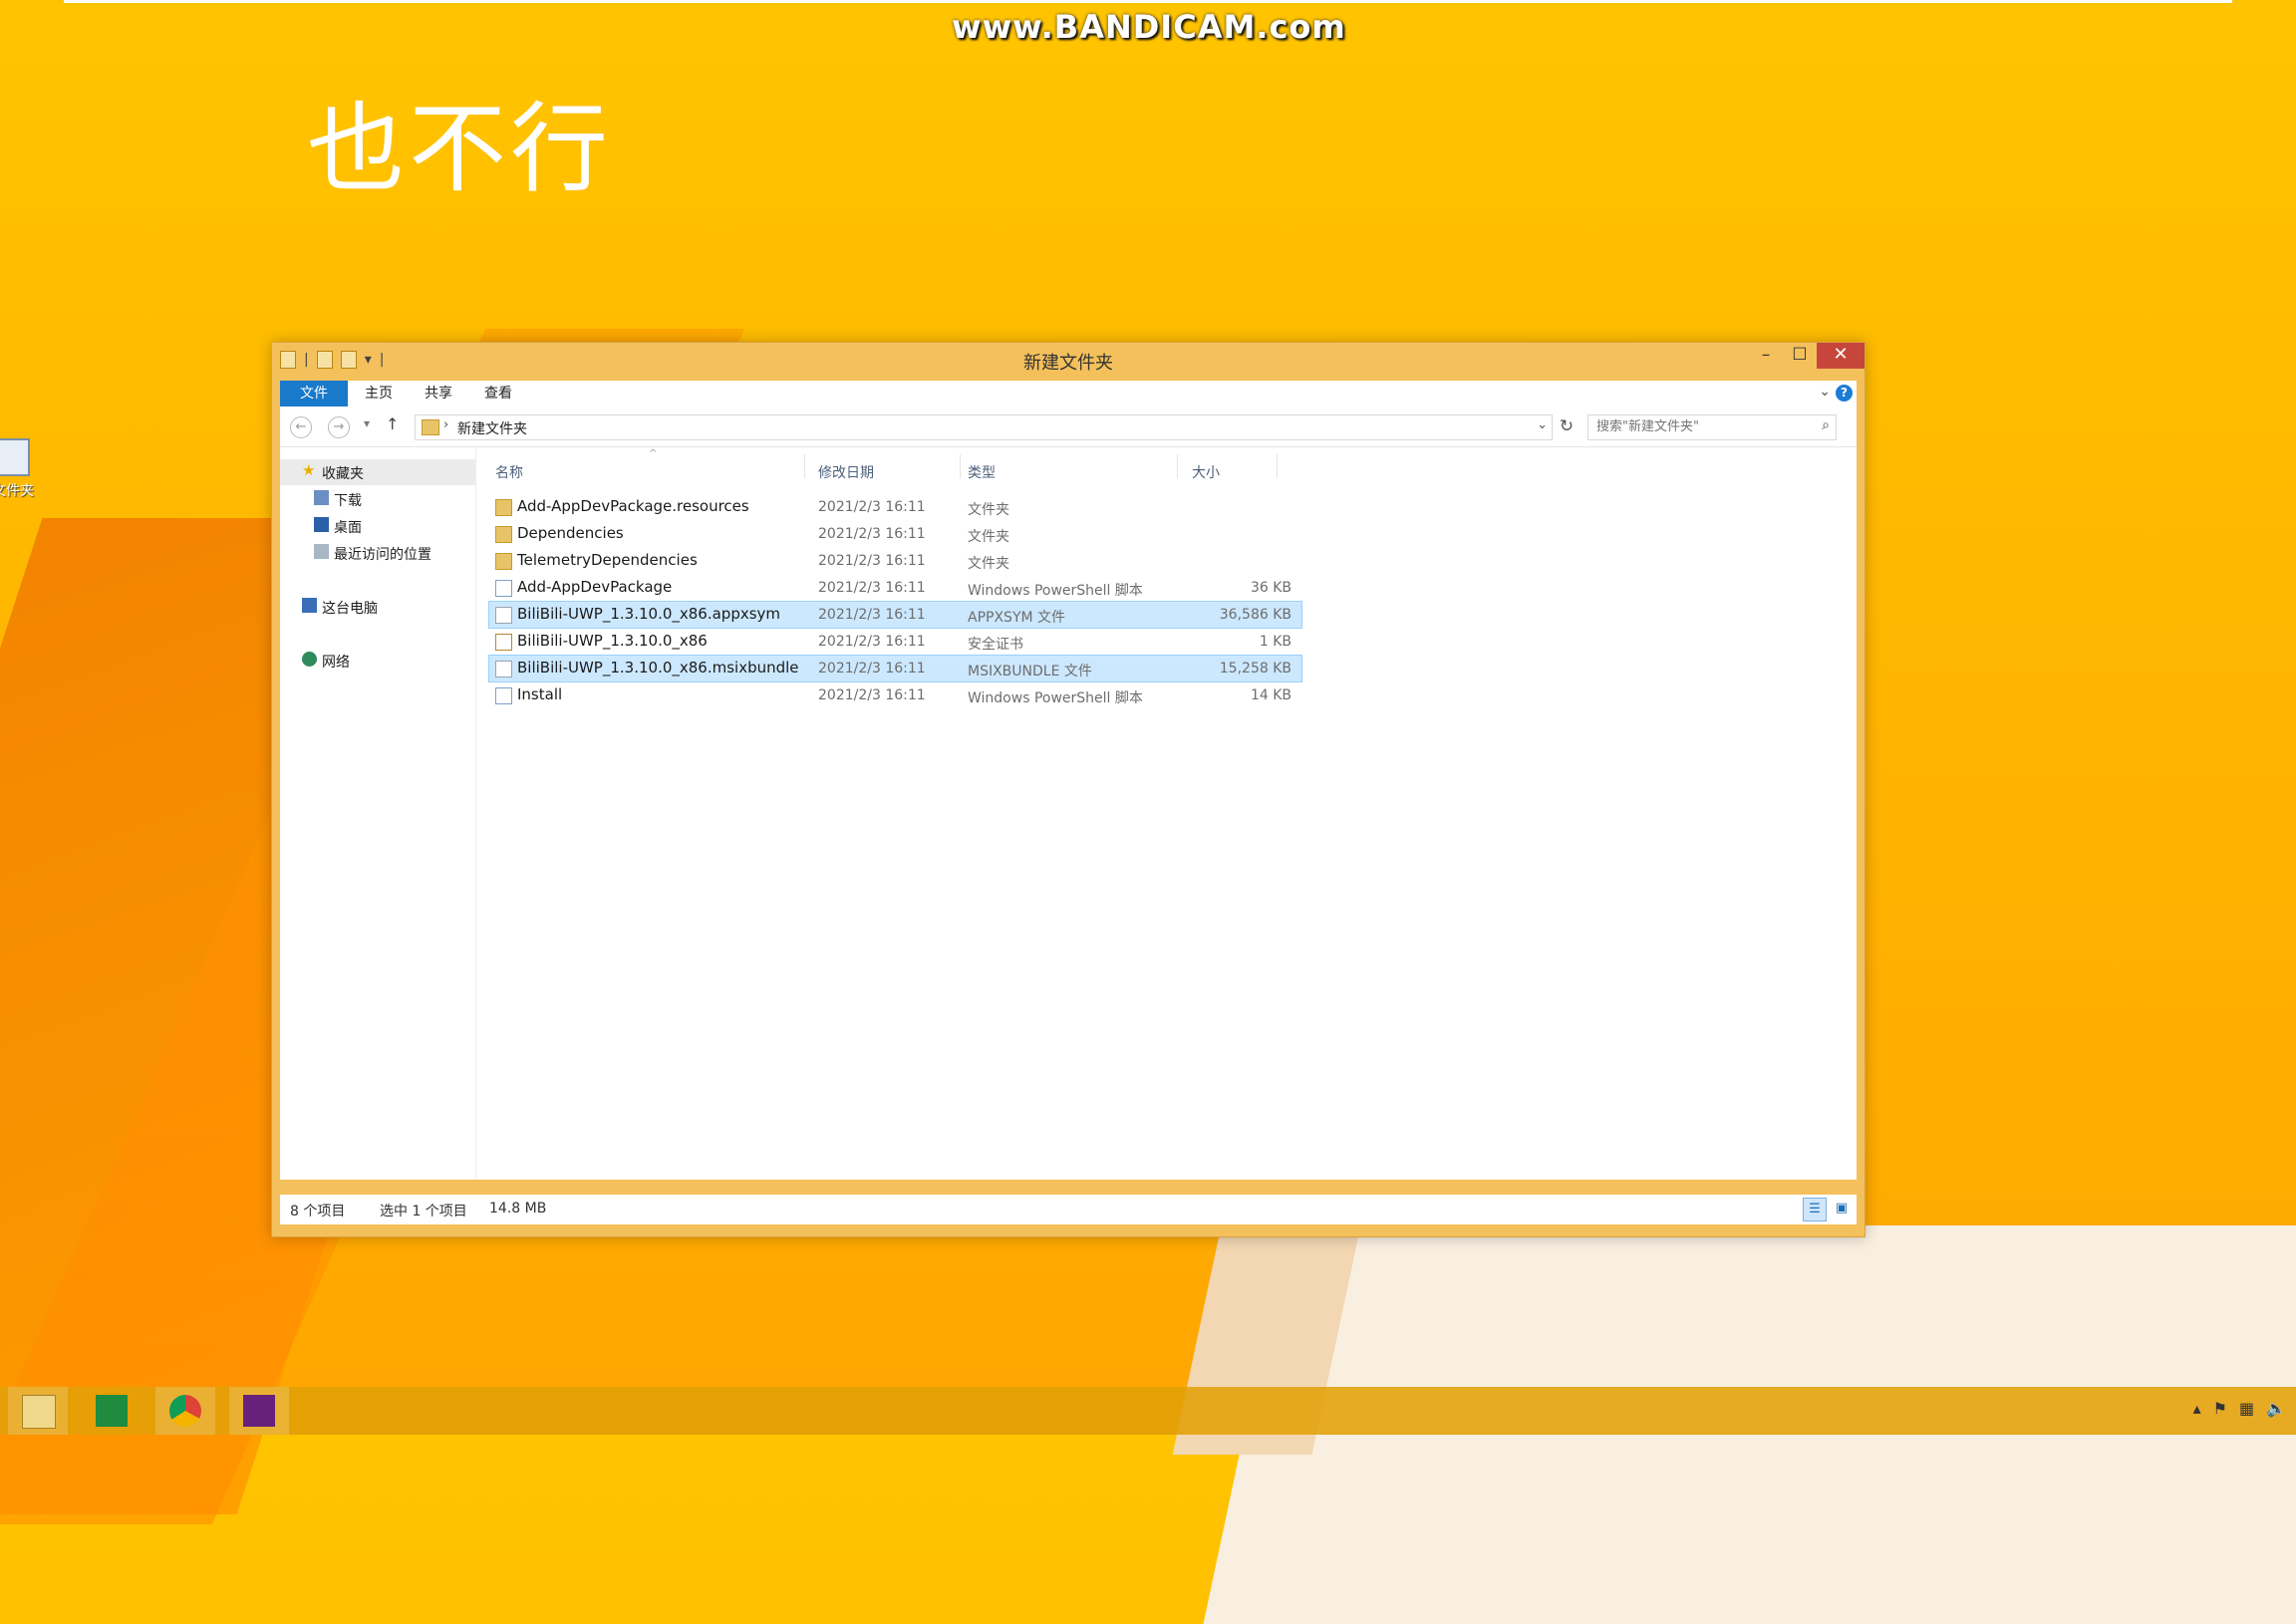 Image resolution: width=2296 pixels, height=1624 pixels. Describe the element at coordinates (314, 394) in the screenshot. I see `tab-file: 文件` at that location.